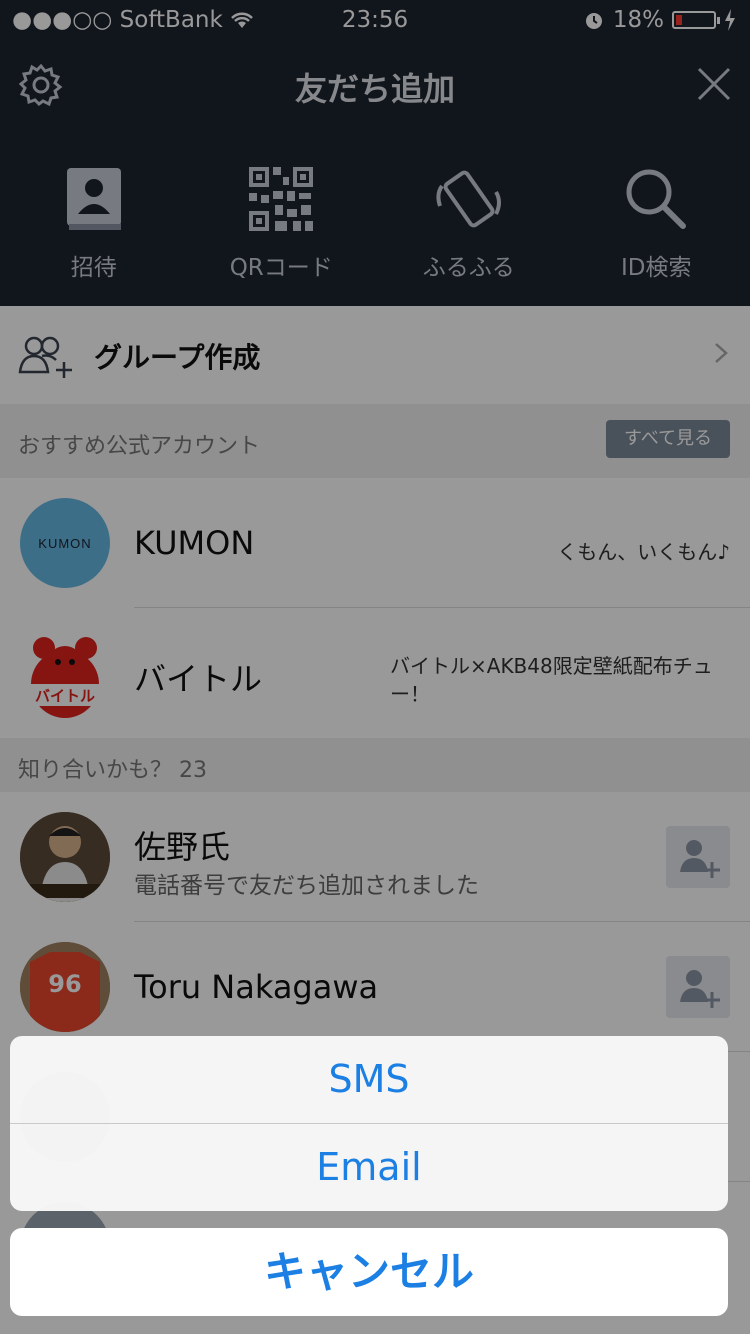 This screenshot has height=1334, width=750. Describe the element at coordinates (369, 1167) in the screenshot. I see `email-option-button: Email` at that location.